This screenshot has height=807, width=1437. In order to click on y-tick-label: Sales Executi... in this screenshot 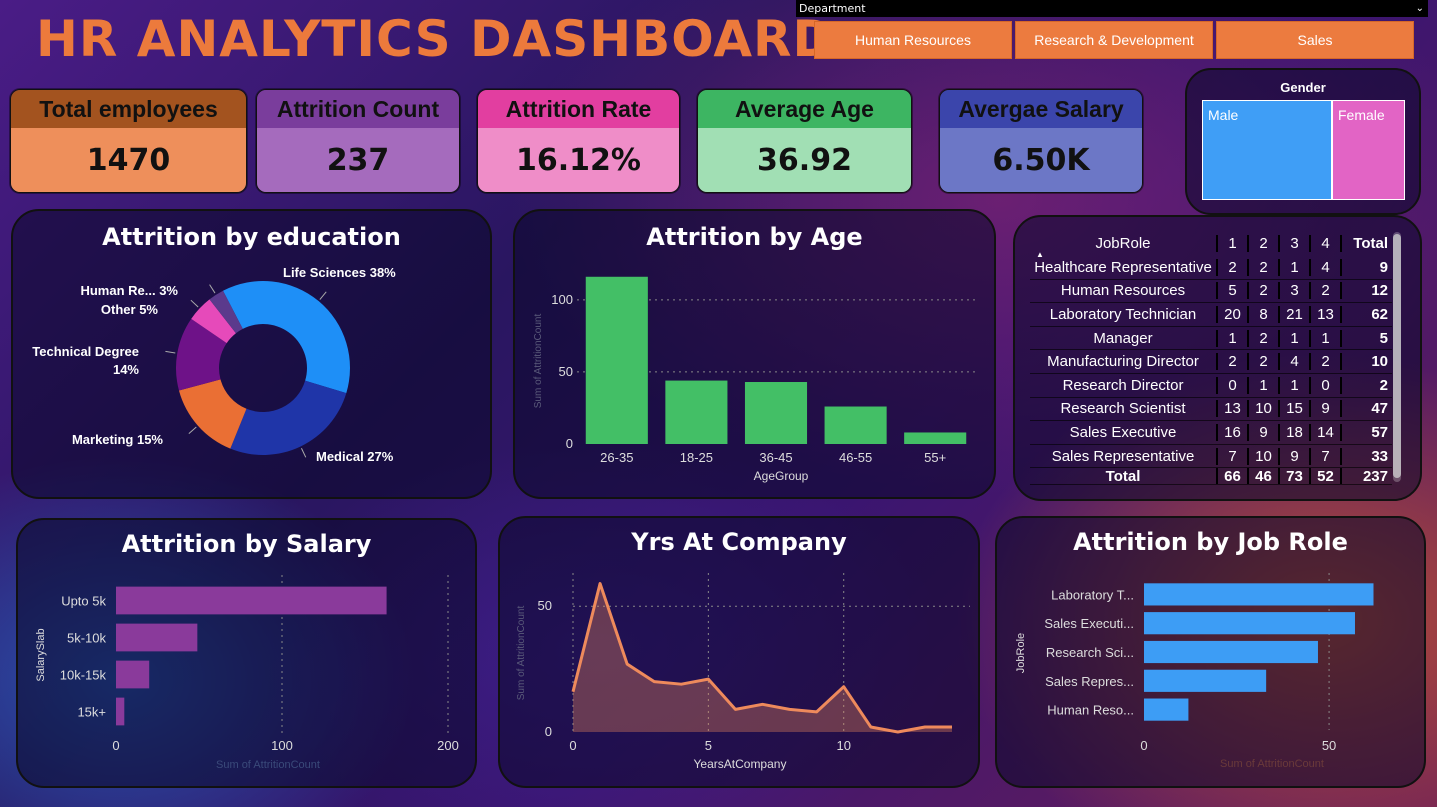, I will do `click(1089, 623)`.